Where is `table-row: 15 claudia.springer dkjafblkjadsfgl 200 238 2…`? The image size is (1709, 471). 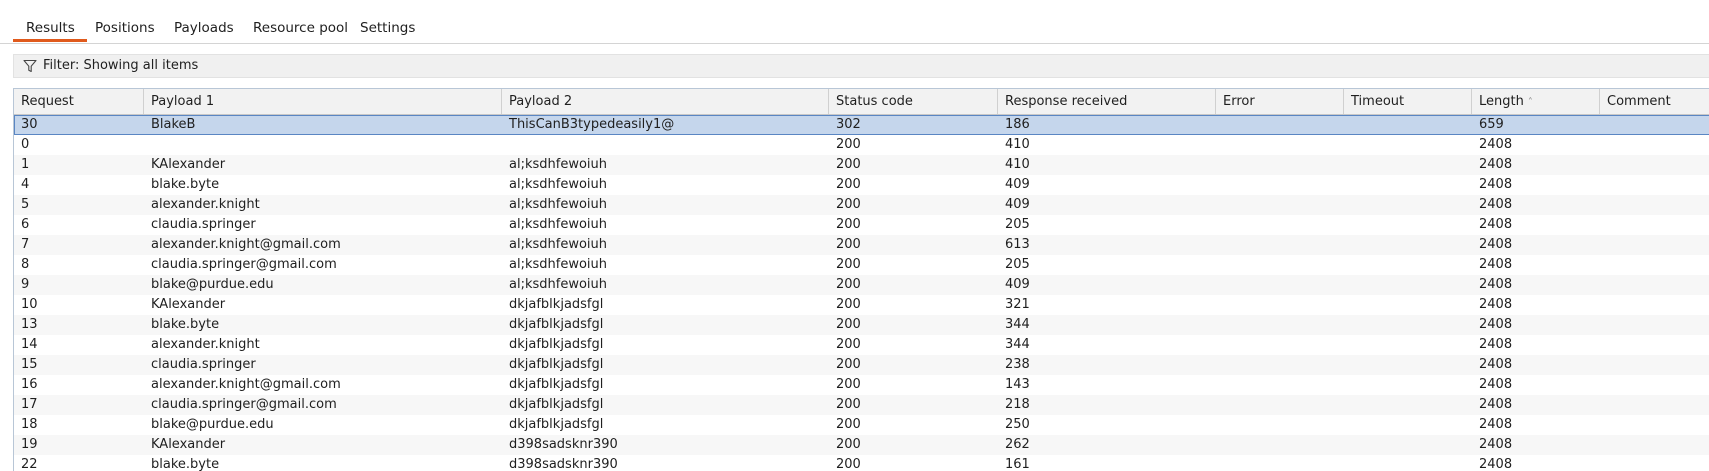
table-row: 15 claudia.springer dkjafblkjadsfgl 200 238 2… is located at coordinates (861, 365).